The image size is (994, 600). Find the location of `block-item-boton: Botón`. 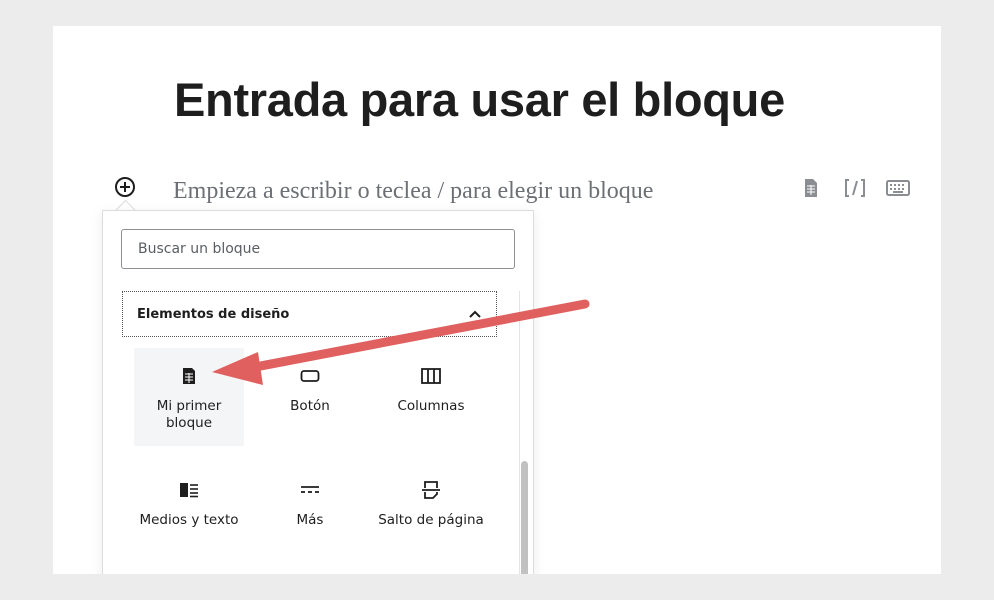

block-item-boton: Botón is located at coordinates (310, 381).